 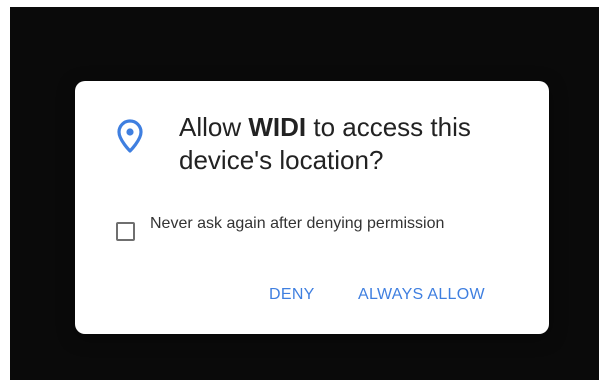 What do you see at coordinates (130, 136) in the screenshot?
I see `location-pin-icon` at bounding box center [130, 136].